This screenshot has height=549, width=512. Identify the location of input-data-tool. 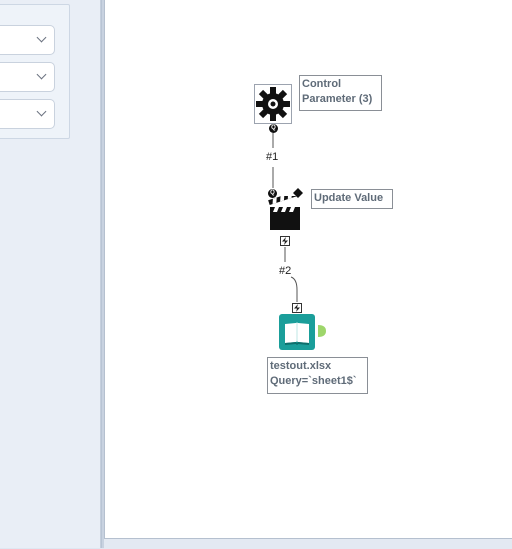
(297, 332).